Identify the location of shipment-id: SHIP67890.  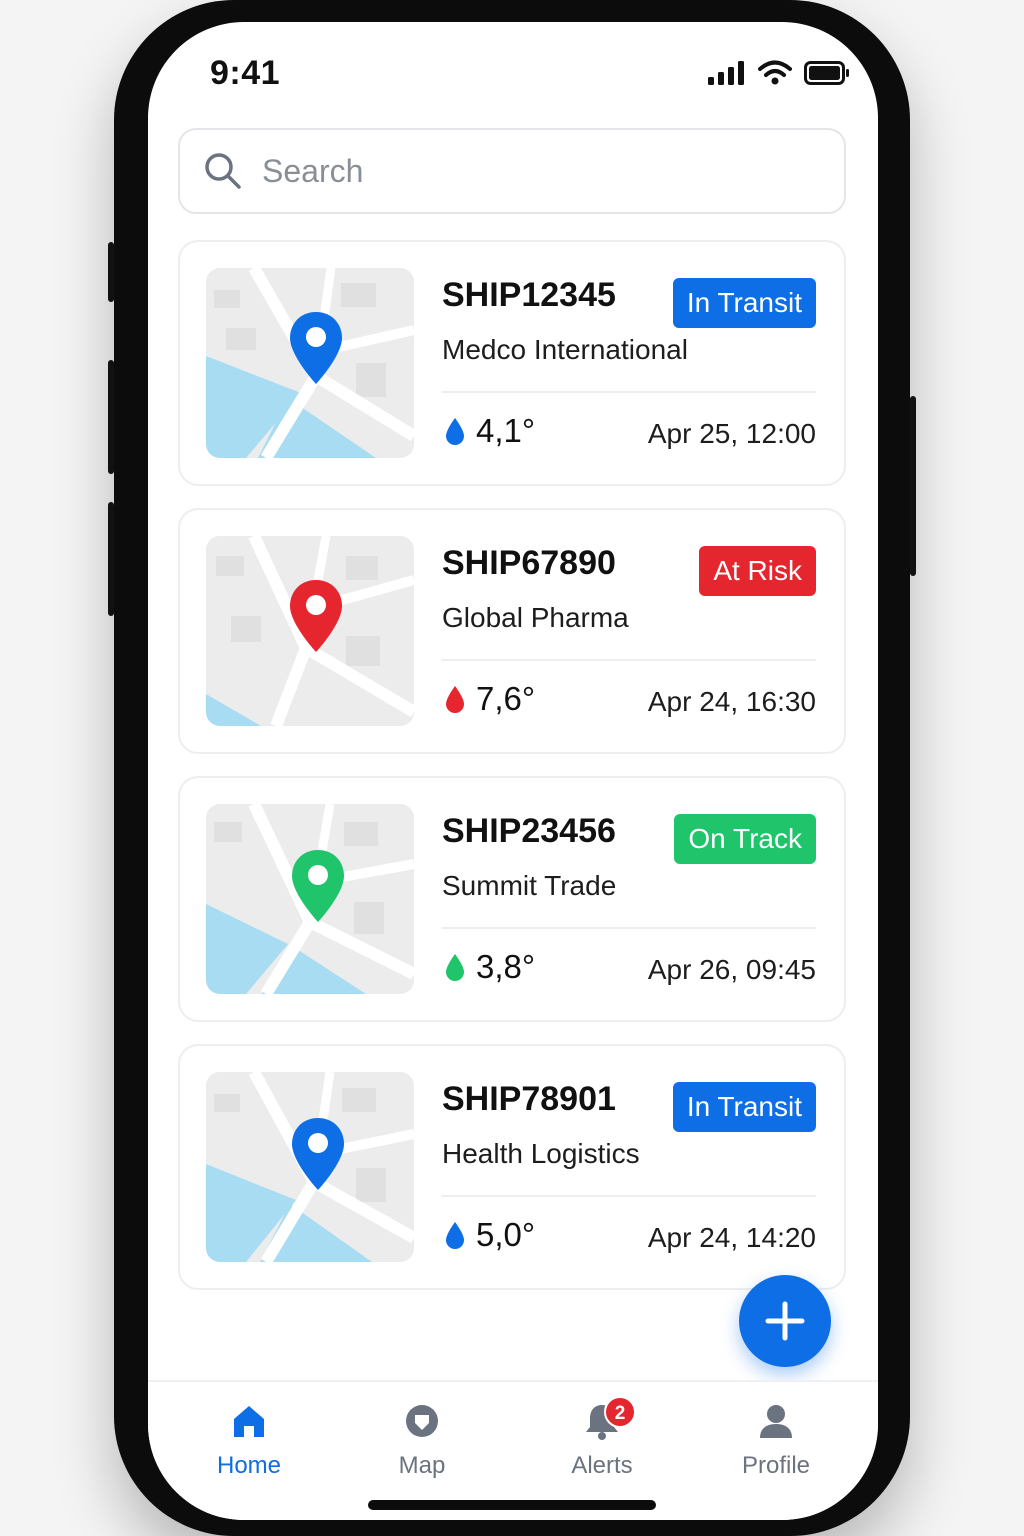
(529, 563).